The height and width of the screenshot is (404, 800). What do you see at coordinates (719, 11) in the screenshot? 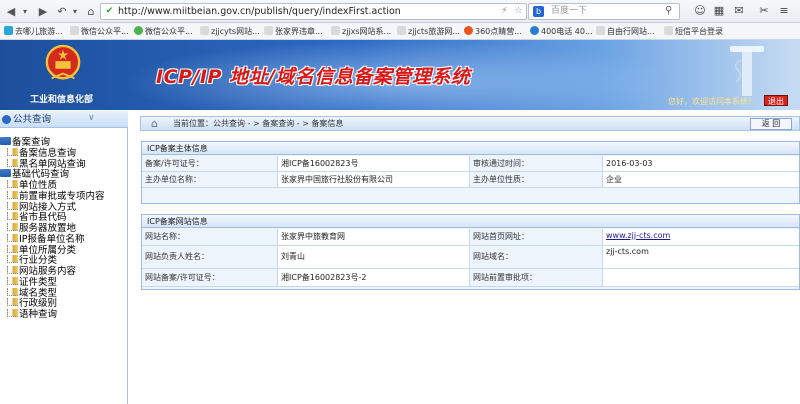
I see `menu-grid-icon: ▦` at bounding box center [719, 11].